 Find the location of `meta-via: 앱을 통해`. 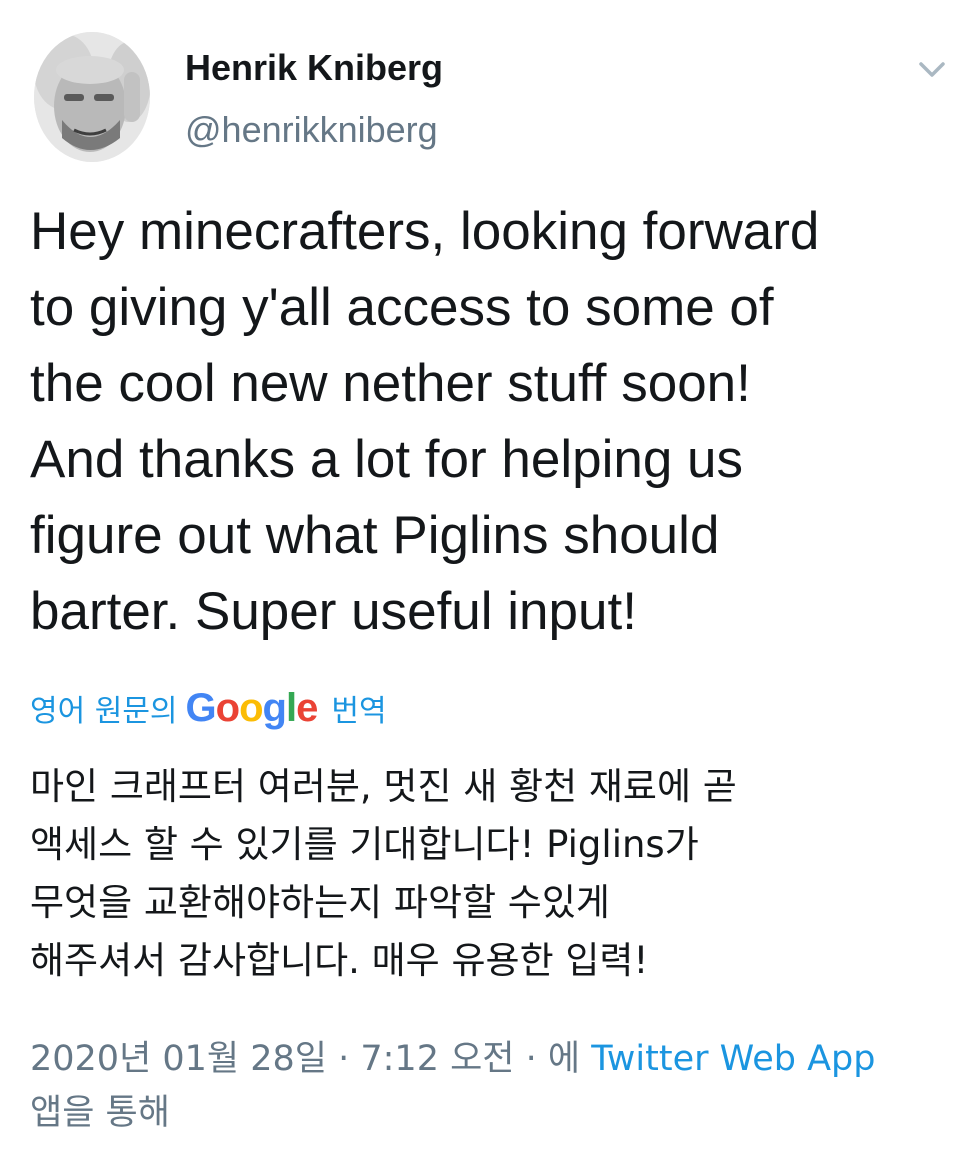

meta-via: 앱을 통해 is located at coordinates (100, 1113).